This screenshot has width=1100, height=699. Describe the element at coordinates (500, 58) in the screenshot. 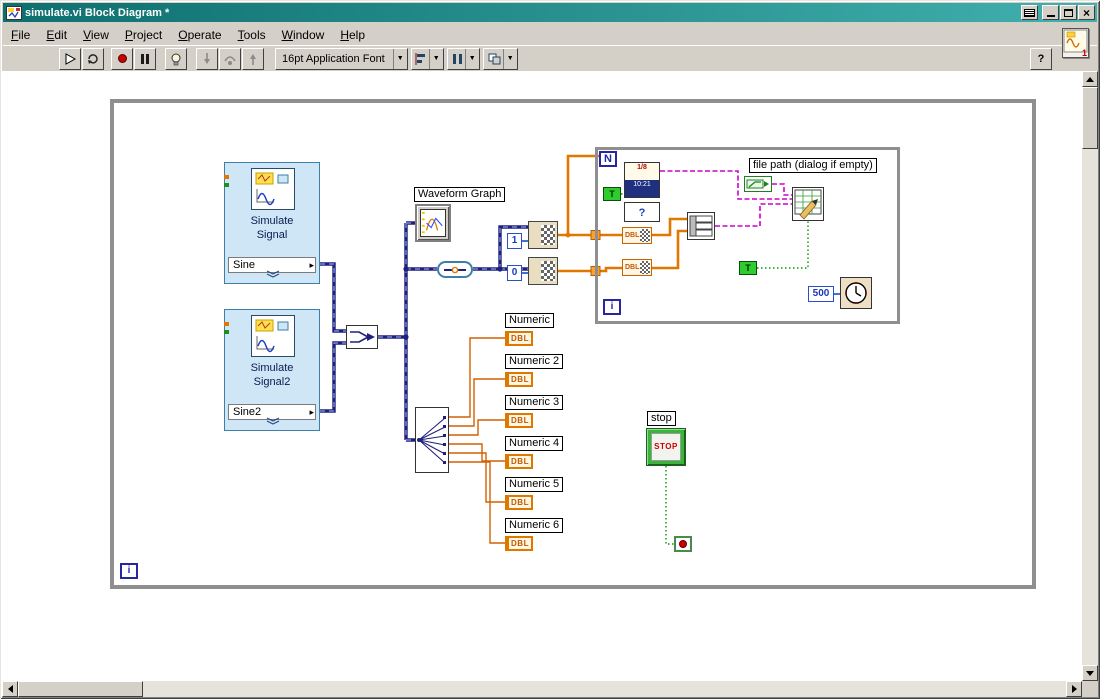

I see `reorder-dropdown: ▼` at that location.